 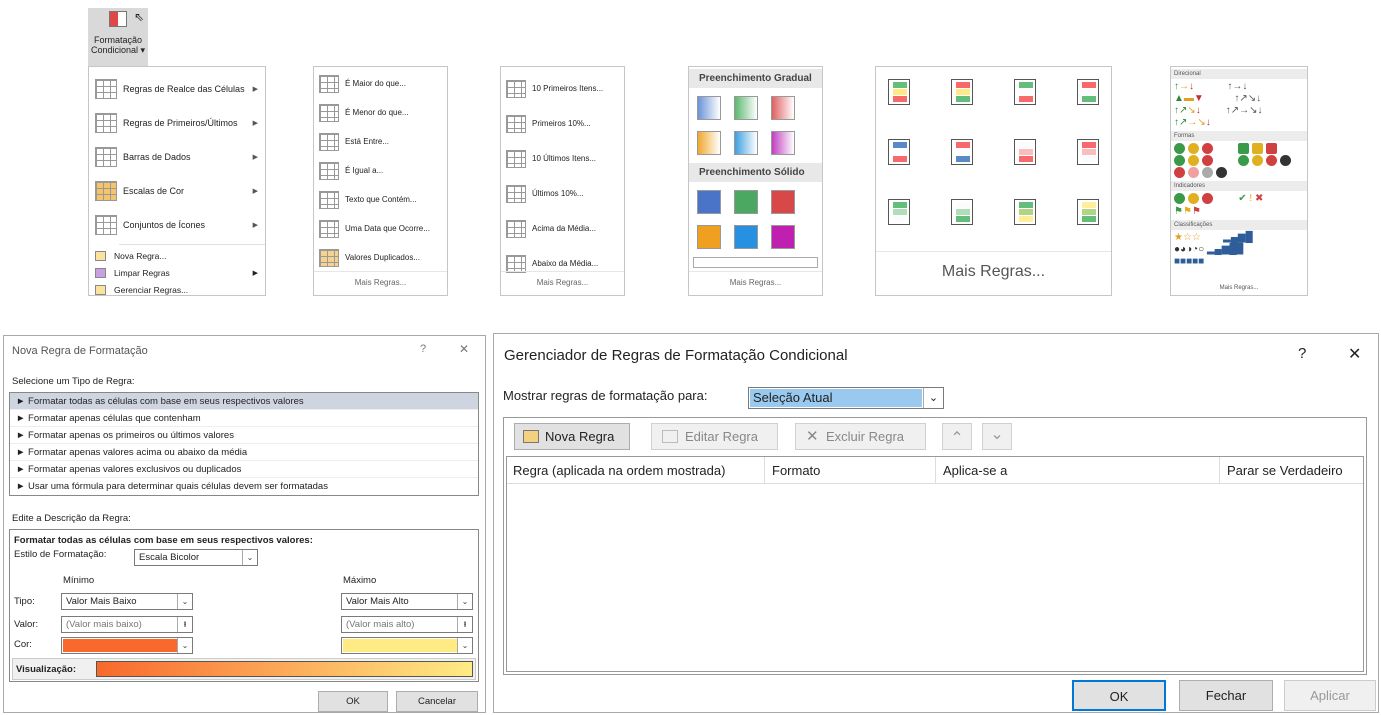 What do you see at coordinates (177, 191) in the screenshot?
I see `menu-item-colorscales: Escalas de Cor ▶` at bounding box center [177, 191].